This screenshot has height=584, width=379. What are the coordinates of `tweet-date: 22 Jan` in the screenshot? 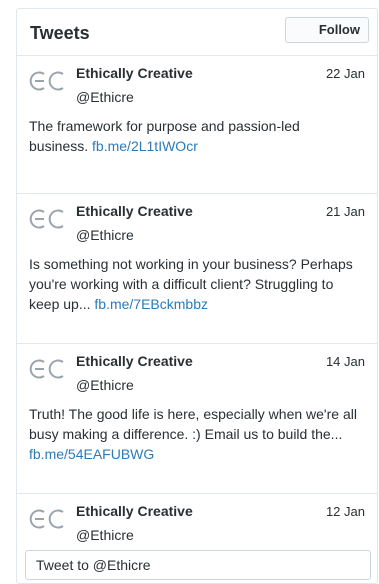 It's located at (345, 73).